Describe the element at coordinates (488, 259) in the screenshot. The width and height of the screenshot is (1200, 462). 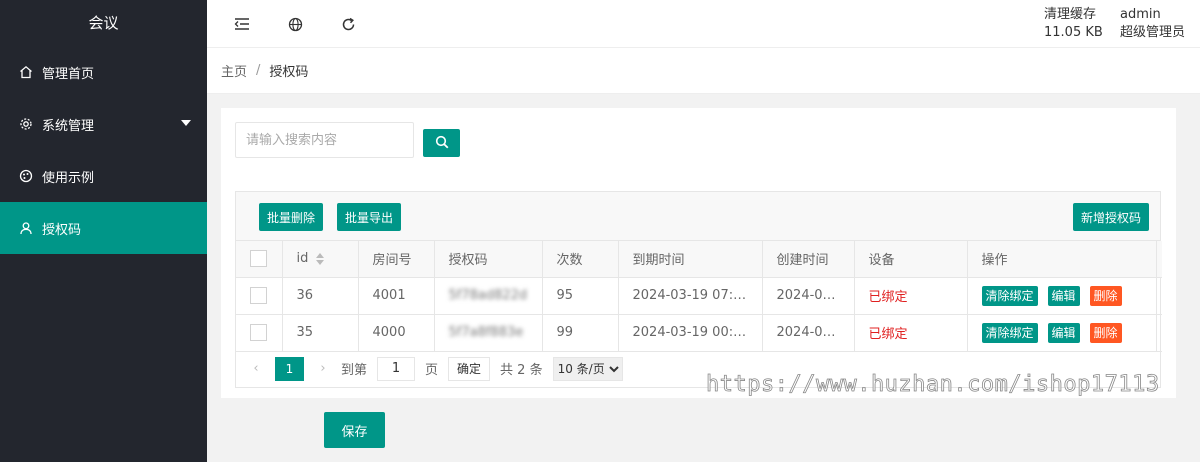
I see `header-code: 授权码` at that location.